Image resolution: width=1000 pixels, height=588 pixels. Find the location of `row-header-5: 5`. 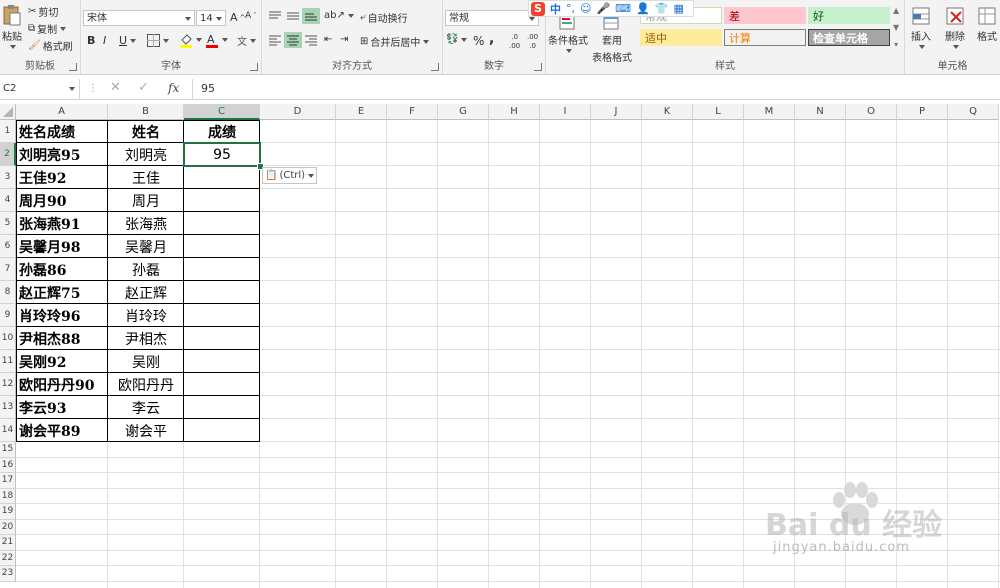

row-header-5: 5 is located at coordinates (8, 223).